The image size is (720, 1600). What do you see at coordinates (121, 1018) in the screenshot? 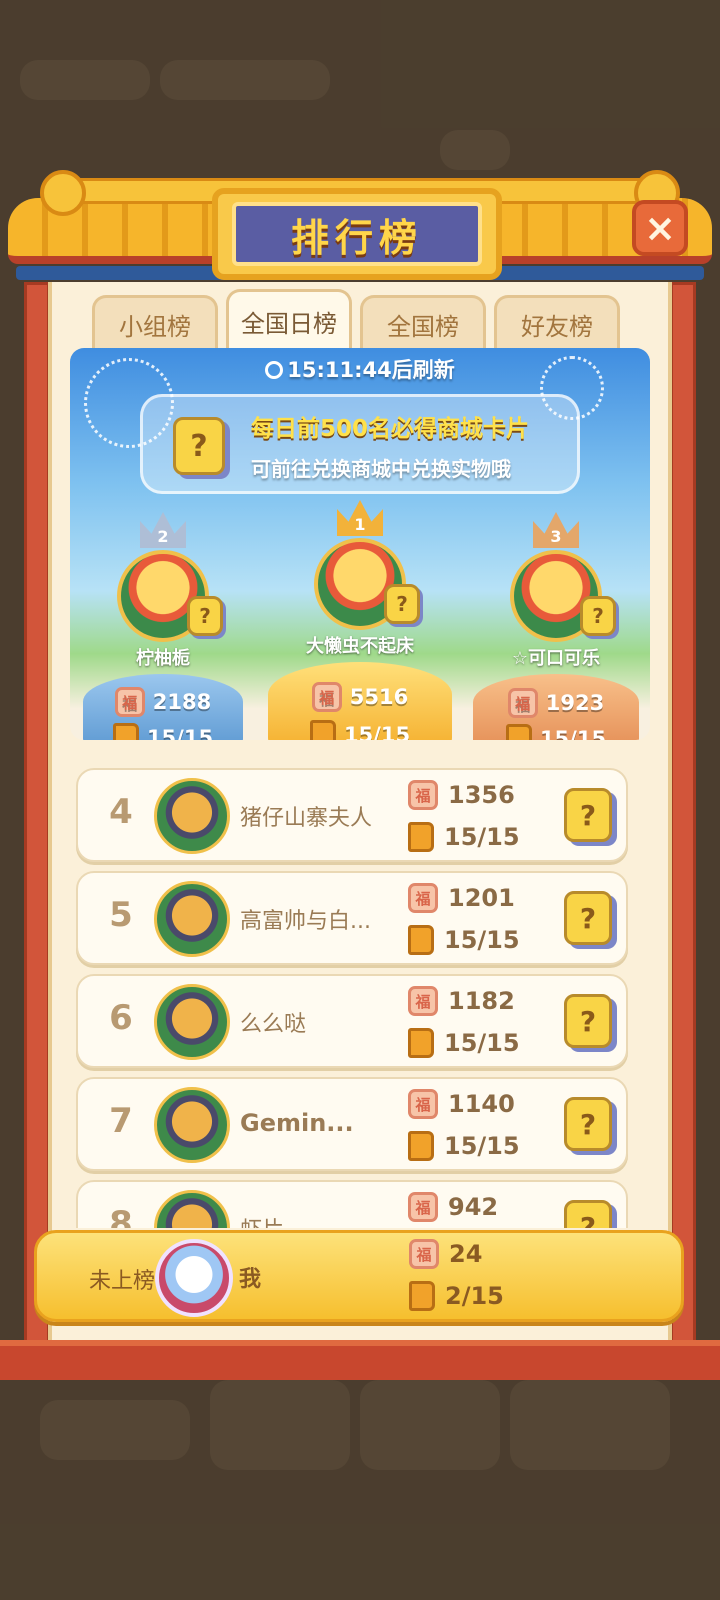
I see `rank-number: 6` at bounding box center [121, 1018].